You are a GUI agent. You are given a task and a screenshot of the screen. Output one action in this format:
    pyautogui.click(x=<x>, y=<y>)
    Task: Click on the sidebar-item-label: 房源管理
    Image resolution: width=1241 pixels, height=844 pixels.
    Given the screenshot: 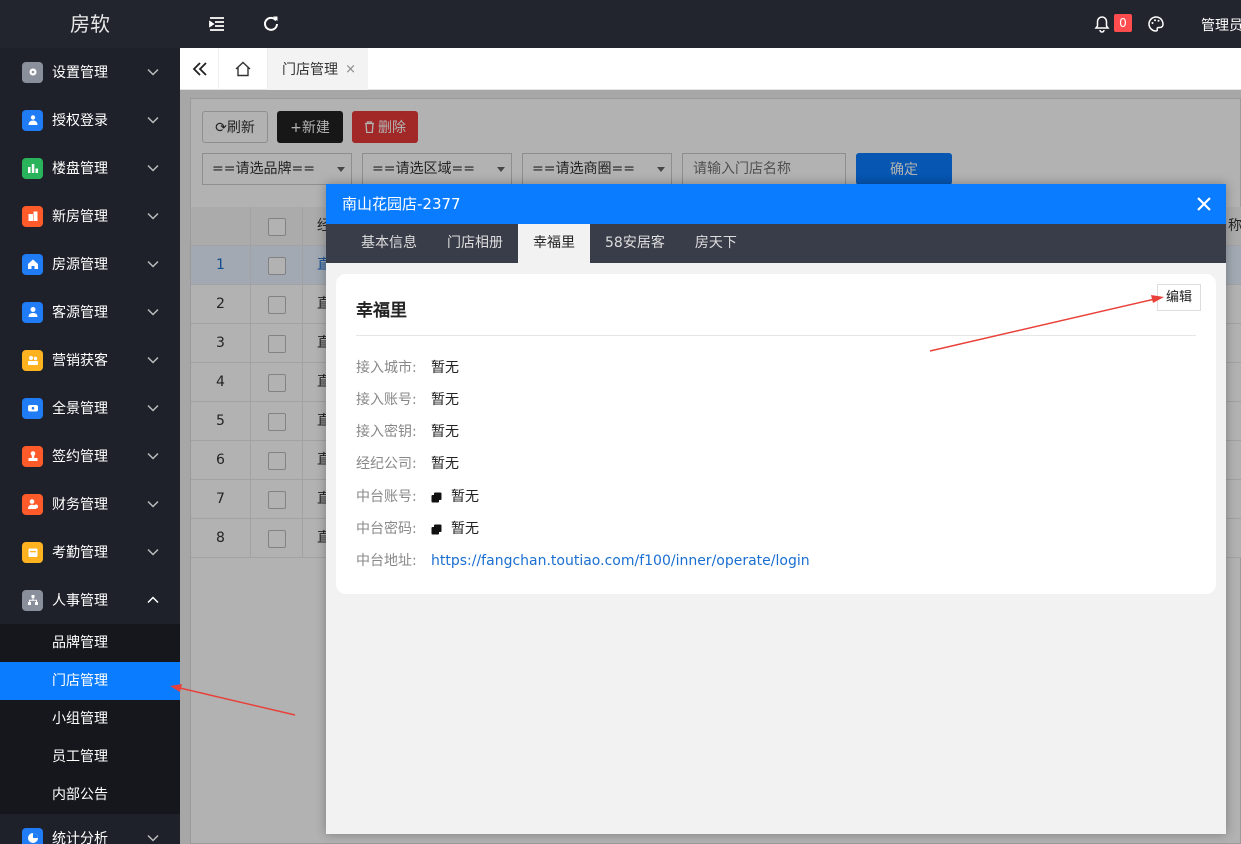 What is the action you would take?
    pyautogui.click(x=80, y=265)
    